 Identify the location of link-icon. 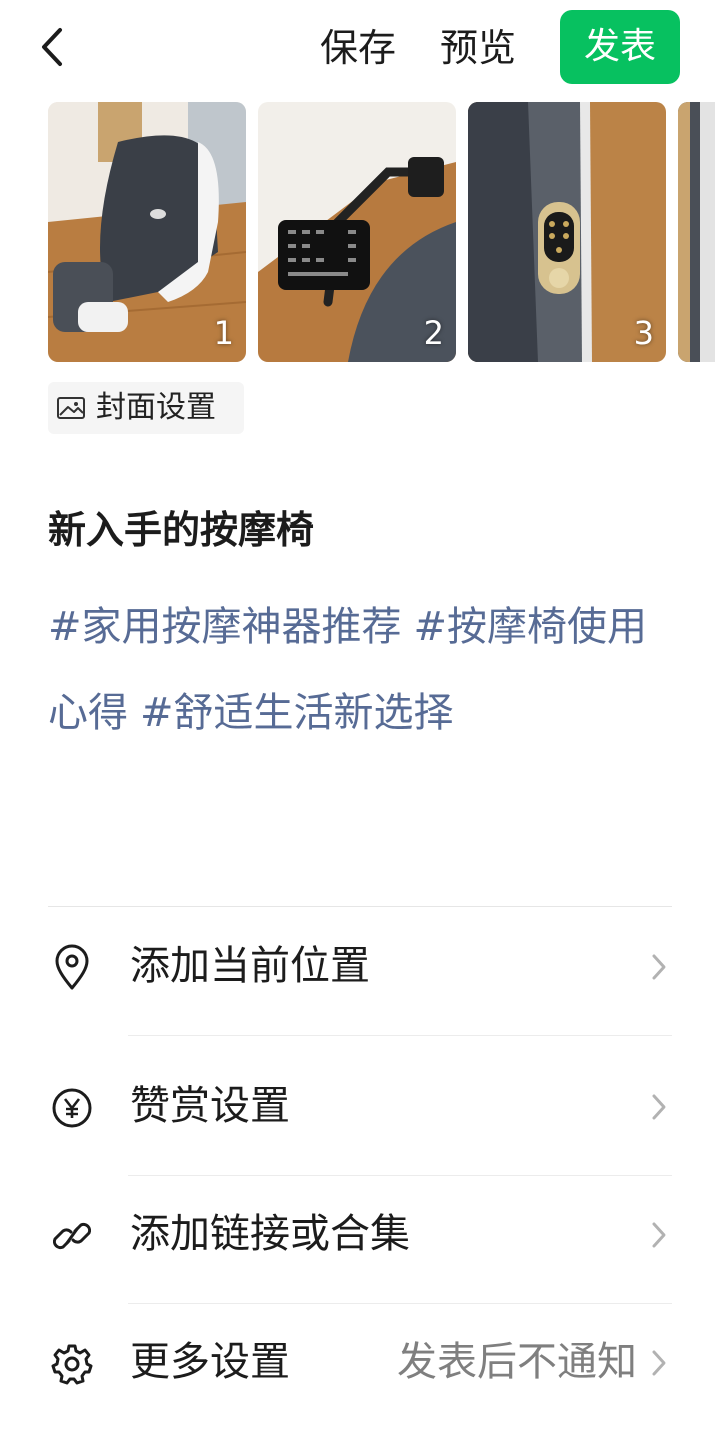
(72, 1236).